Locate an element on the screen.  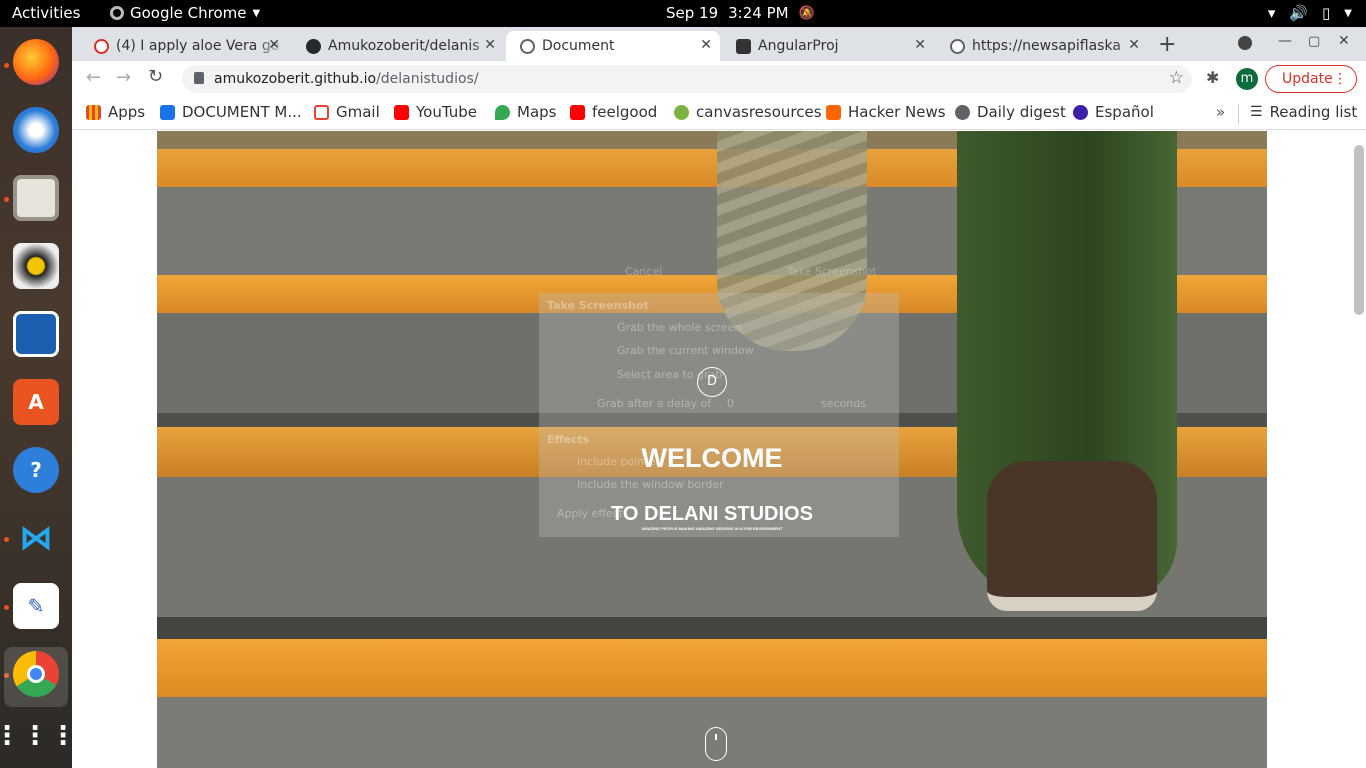
forward-icon: → is located at coordinates (123, 77).